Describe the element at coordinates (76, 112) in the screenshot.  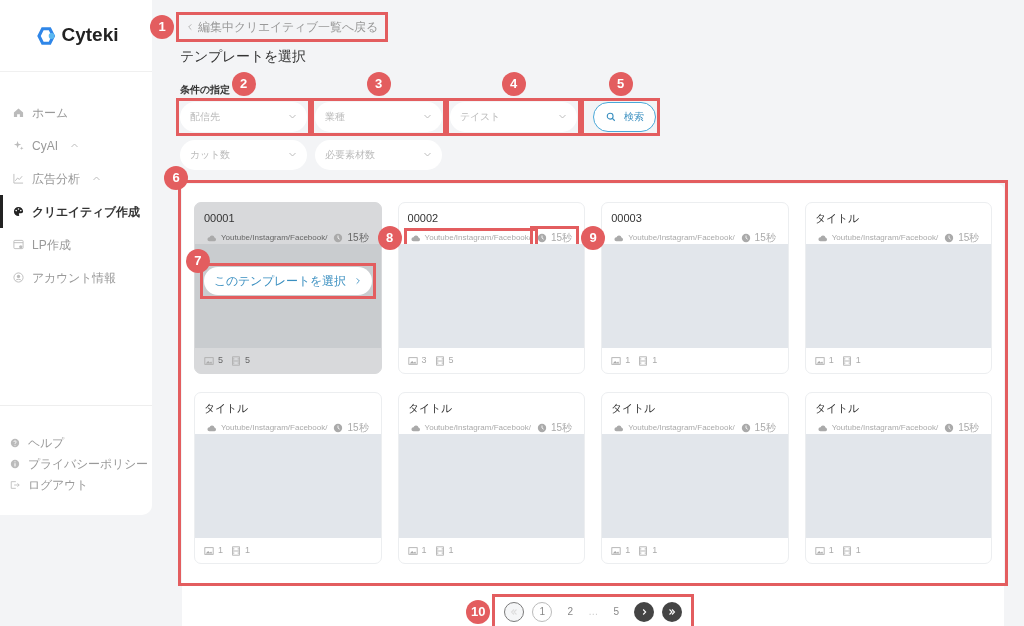
I see `sidebar-item: ホーム` at that location.